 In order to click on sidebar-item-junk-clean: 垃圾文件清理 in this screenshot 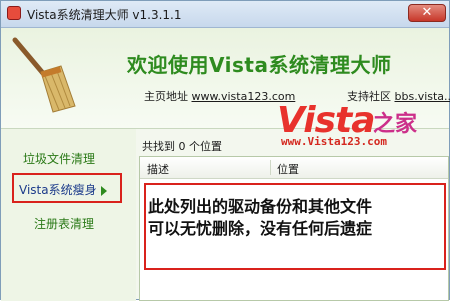, I will do `click(59, 158)`.